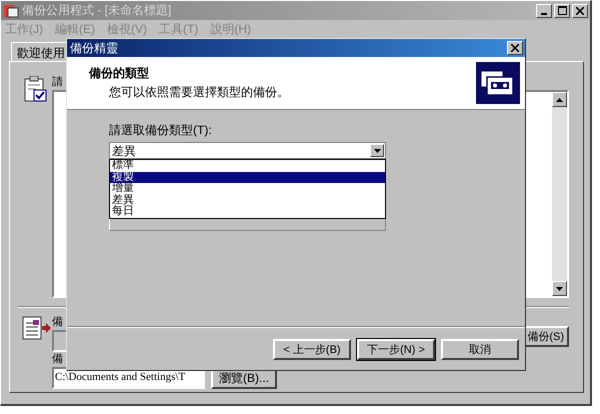 The width and height of the screenshot is (600, 414). What do you see at coordinates (37, 328) in the screenshot?
I see `document-arrow-icon` at bounding box center [37, 328].